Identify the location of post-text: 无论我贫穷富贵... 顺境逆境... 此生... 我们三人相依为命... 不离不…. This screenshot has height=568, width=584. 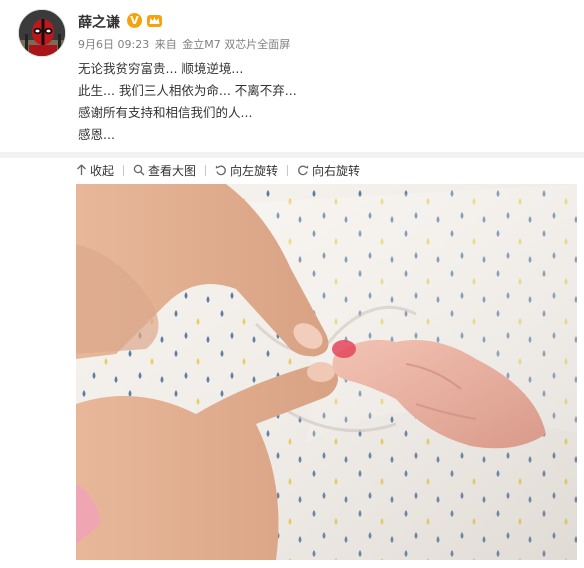
(318, 102).